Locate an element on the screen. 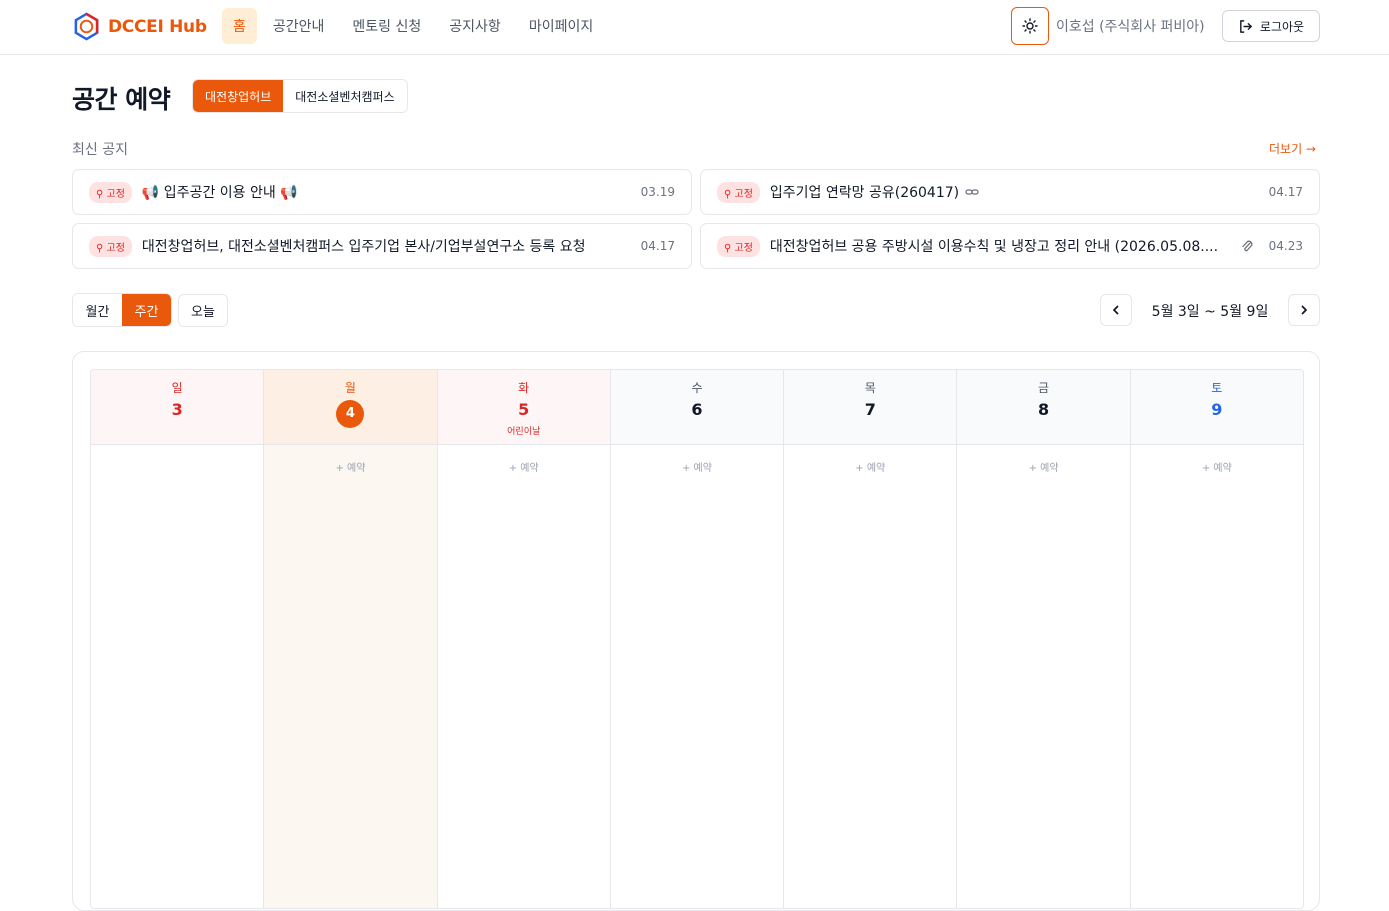 Image resolution: width=1389 pixels, height=911 pixels. day-column-wed: 수 6 + 예약 is located at coordinates (697, 639).